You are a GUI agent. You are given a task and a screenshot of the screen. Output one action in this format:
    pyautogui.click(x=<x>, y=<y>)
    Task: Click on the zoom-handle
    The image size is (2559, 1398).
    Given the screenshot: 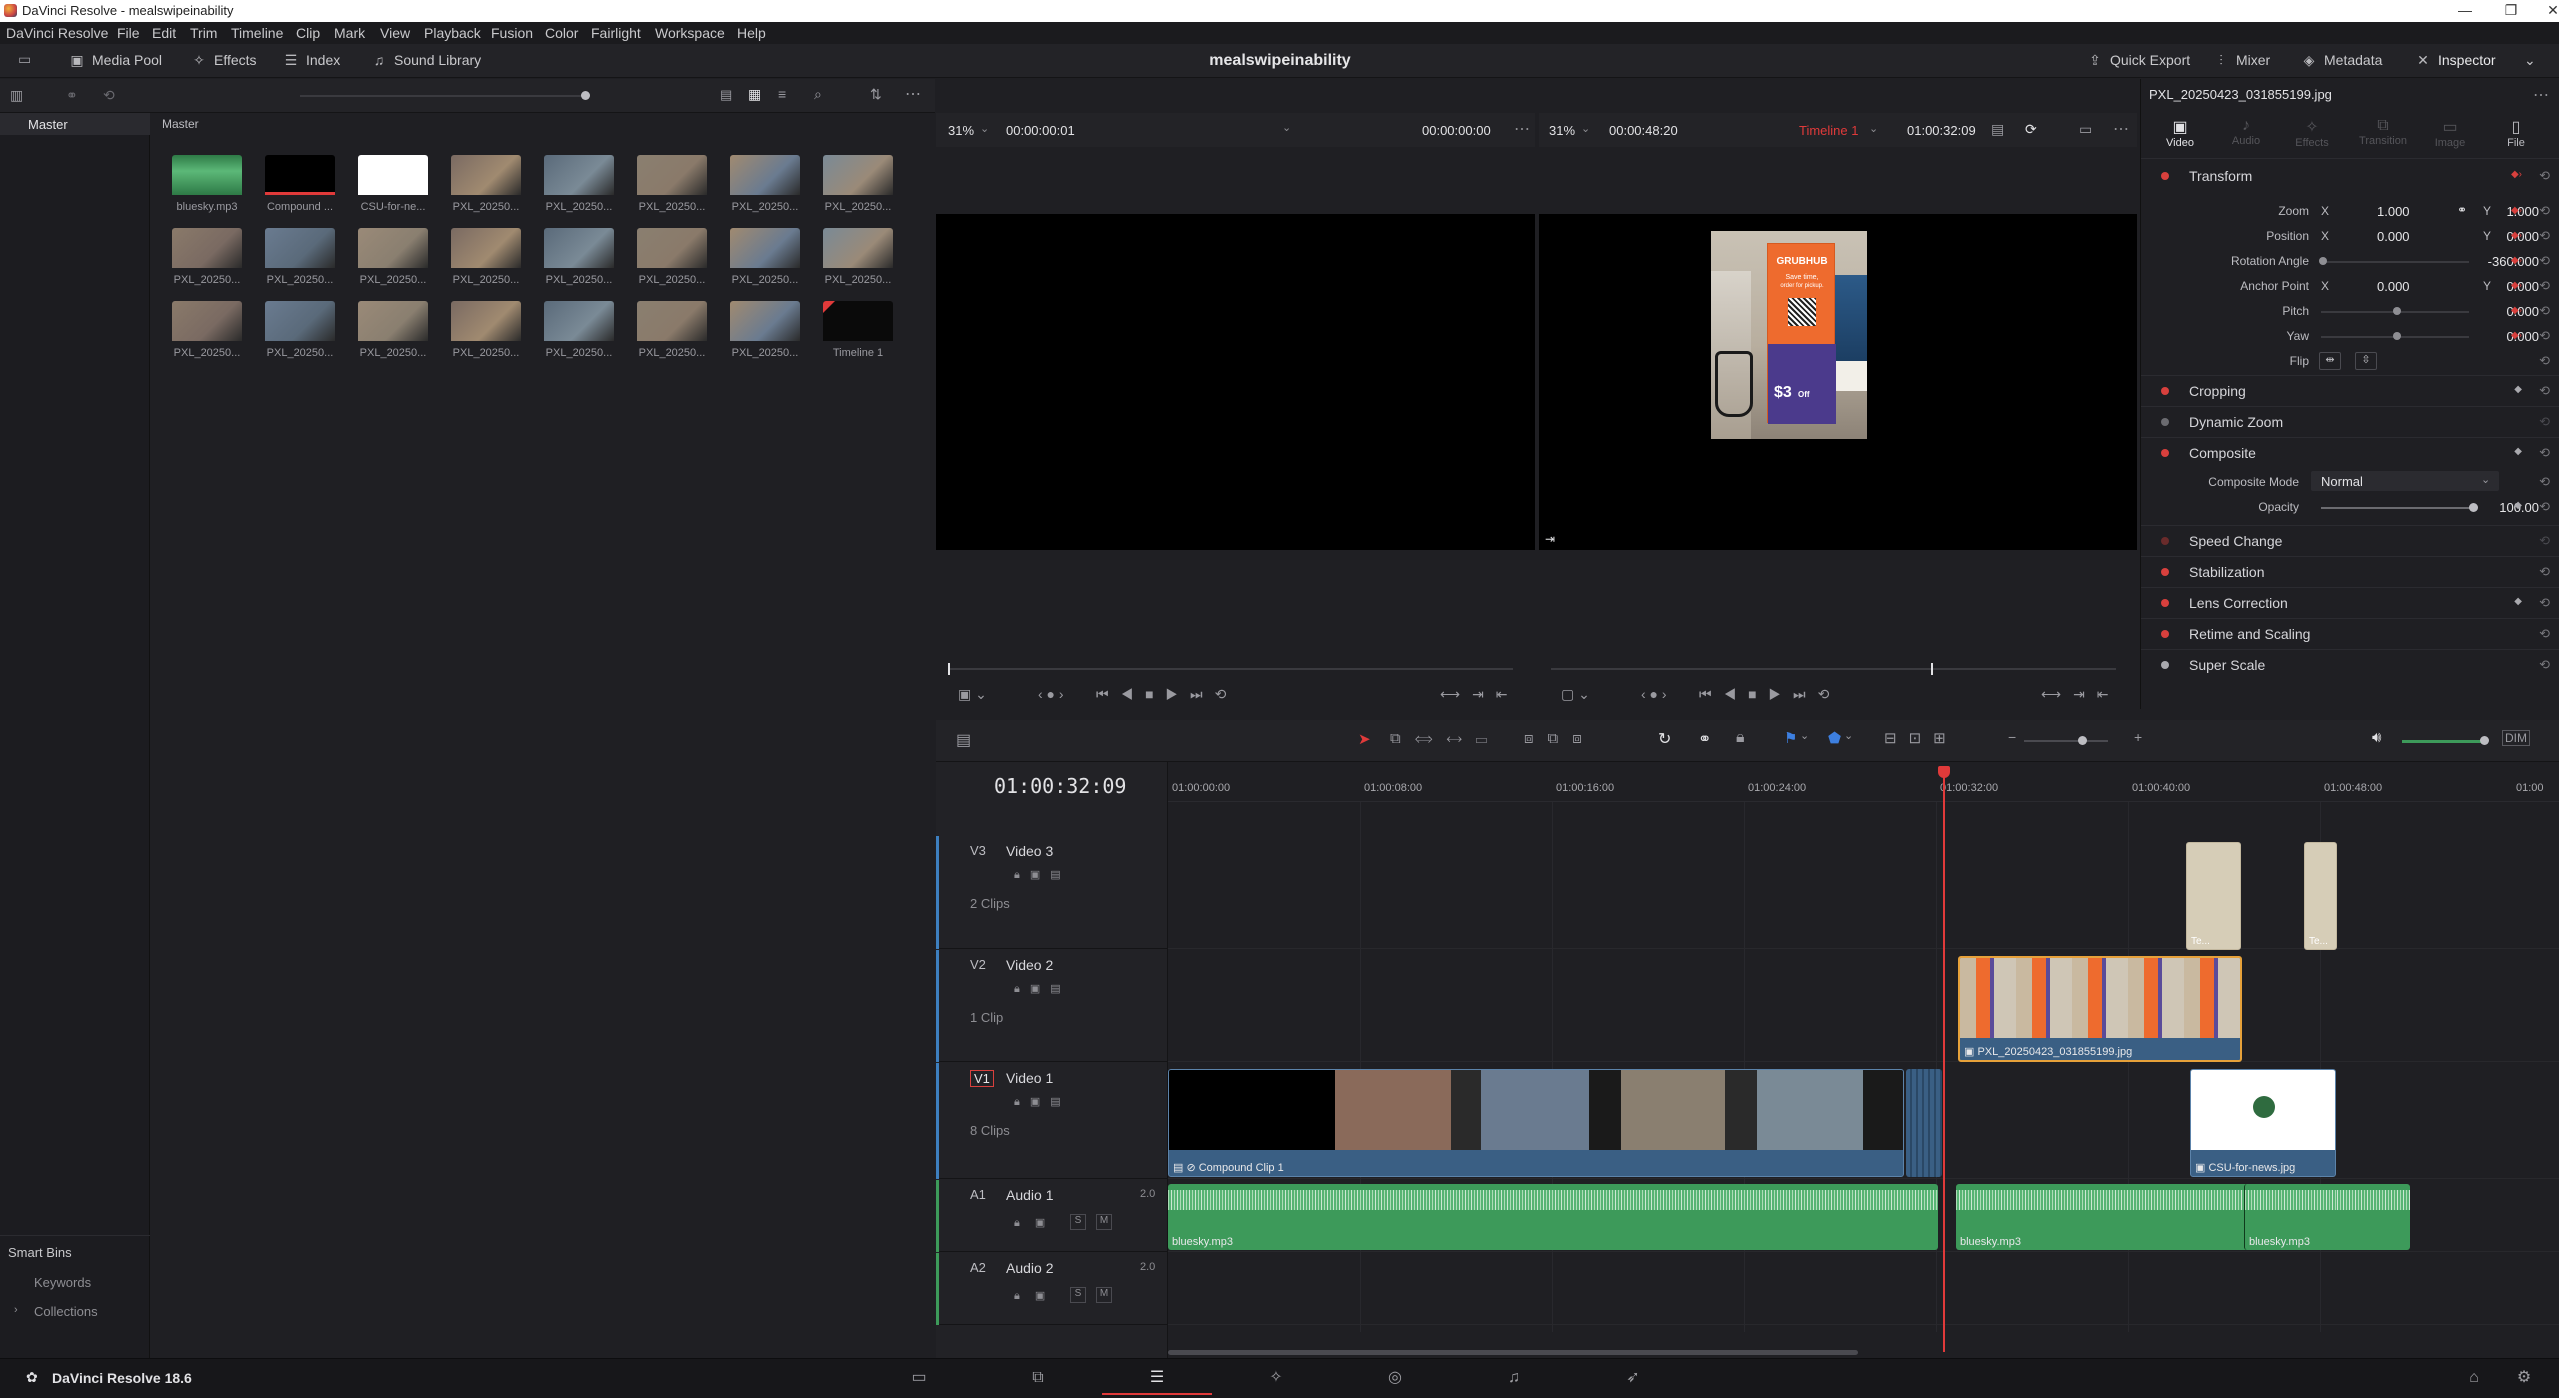 What is the action you would take?
    pyautogui.click(x=2082, y=740)
    